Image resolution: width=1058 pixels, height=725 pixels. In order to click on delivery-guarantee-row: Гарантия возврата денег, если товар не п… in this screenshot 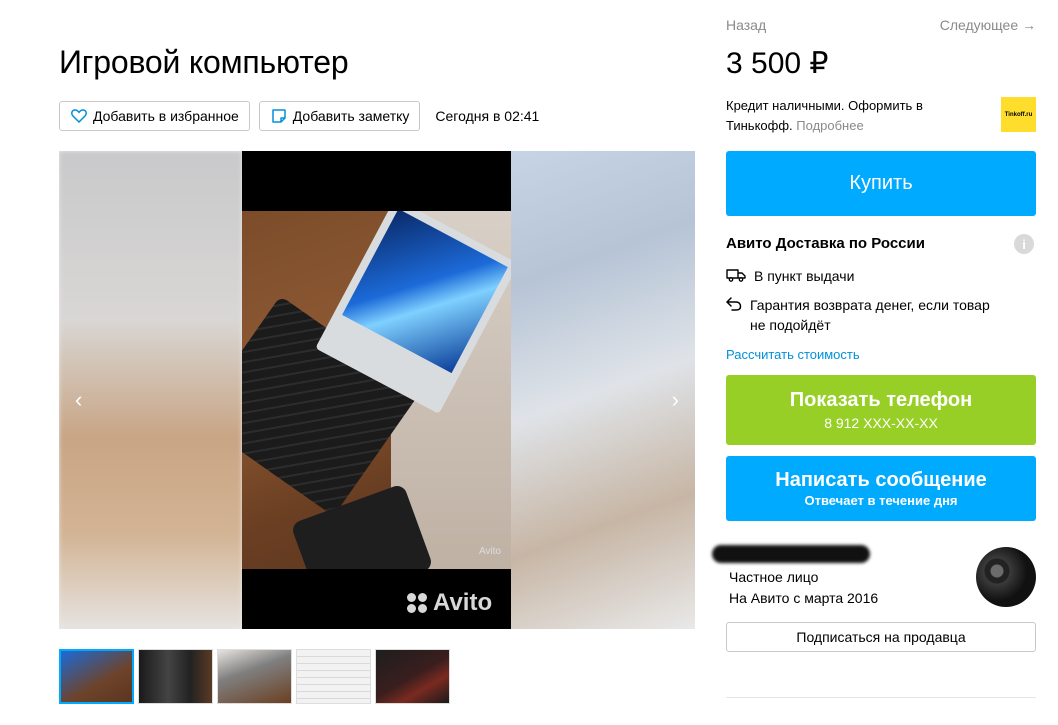, I will do `click(866, 315)`.